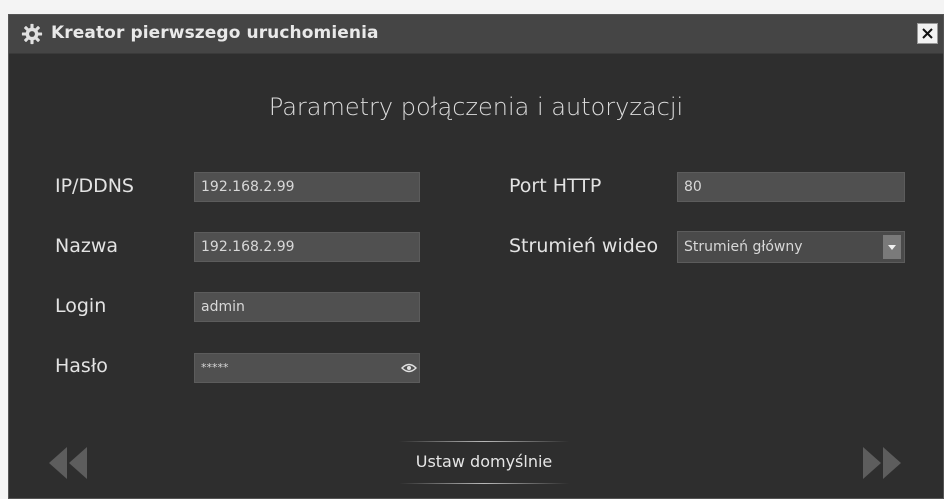 Image resolution: width=944 pixels, height=499 pixels. Describe the element at coordinates (215, 33) in the screenshot. I see `window-title: Kreator pierwszego uruchomienia` at that location.